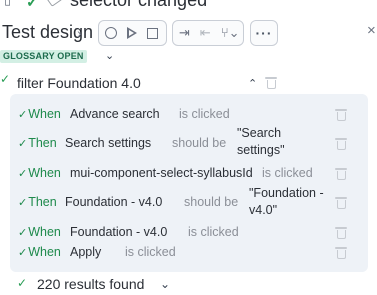 Image resolution: width=377 pixels, height=295 pixels. What do you see at coordinates (272, 142) in the screenshot?
I see `step-value: "Search settings"` at bounding box center [272, 142].